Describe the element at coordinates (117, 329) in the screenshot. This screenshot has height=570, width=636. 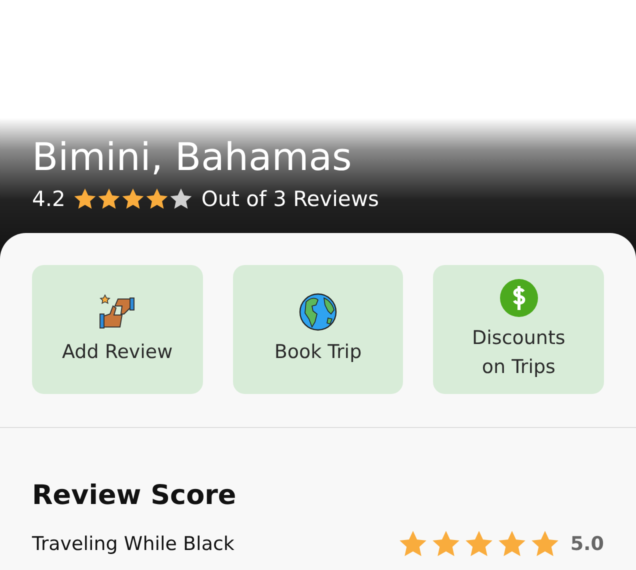
I see `action-button: Add Review` at that location.